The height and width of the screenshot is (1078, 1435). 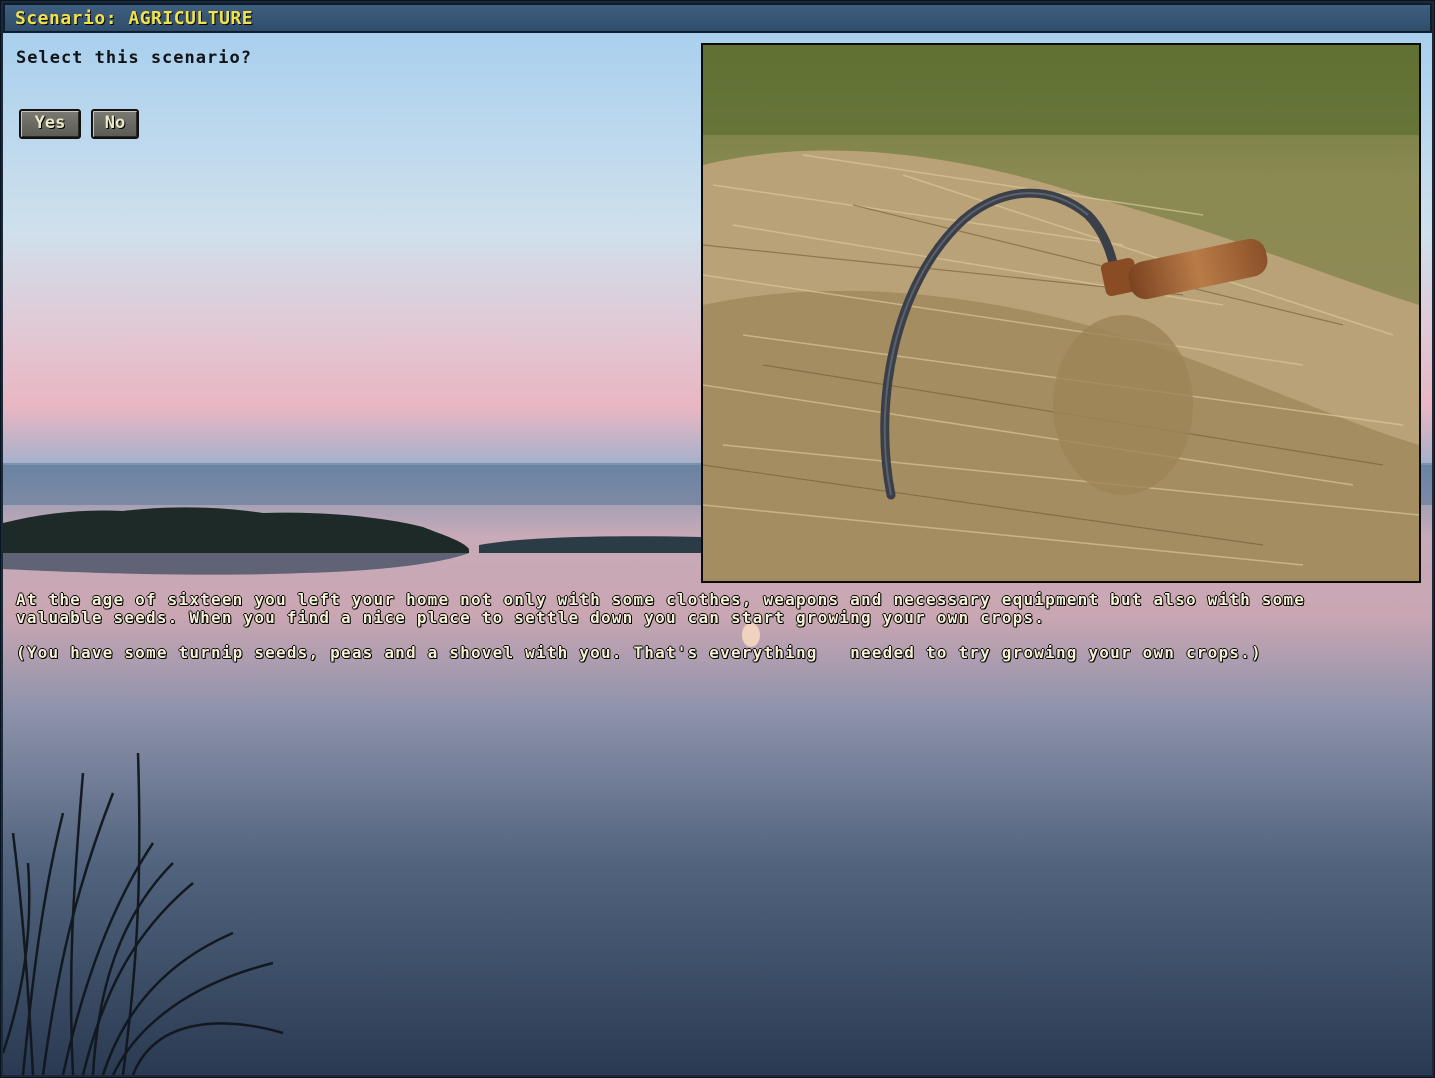 What do you see at coordinates (134, 18) in the screenshot?
I see `window-title: Scenario: AGRICULTURE` at bounding box center [134, 18].